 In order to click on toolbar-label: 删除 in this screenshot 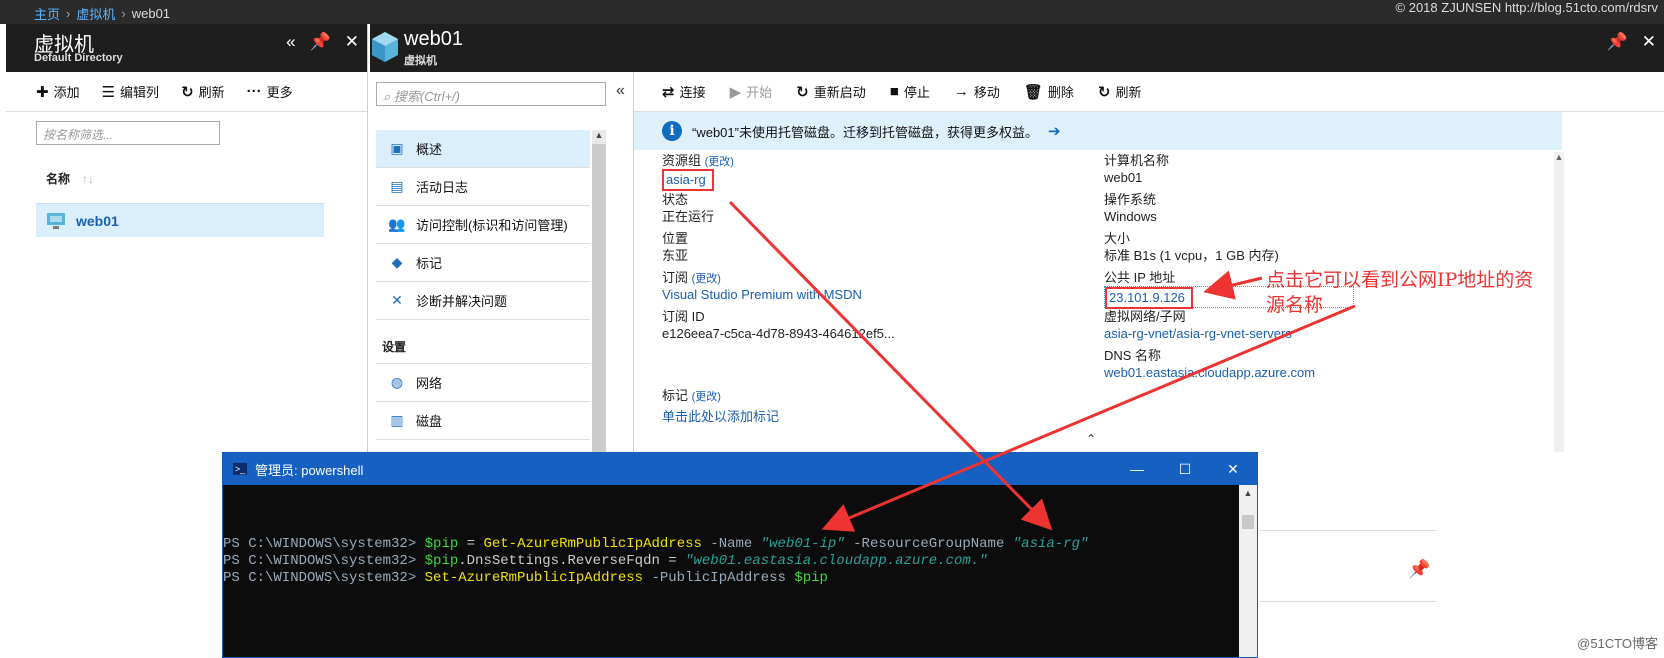, I will do `click(1060, 92)`.